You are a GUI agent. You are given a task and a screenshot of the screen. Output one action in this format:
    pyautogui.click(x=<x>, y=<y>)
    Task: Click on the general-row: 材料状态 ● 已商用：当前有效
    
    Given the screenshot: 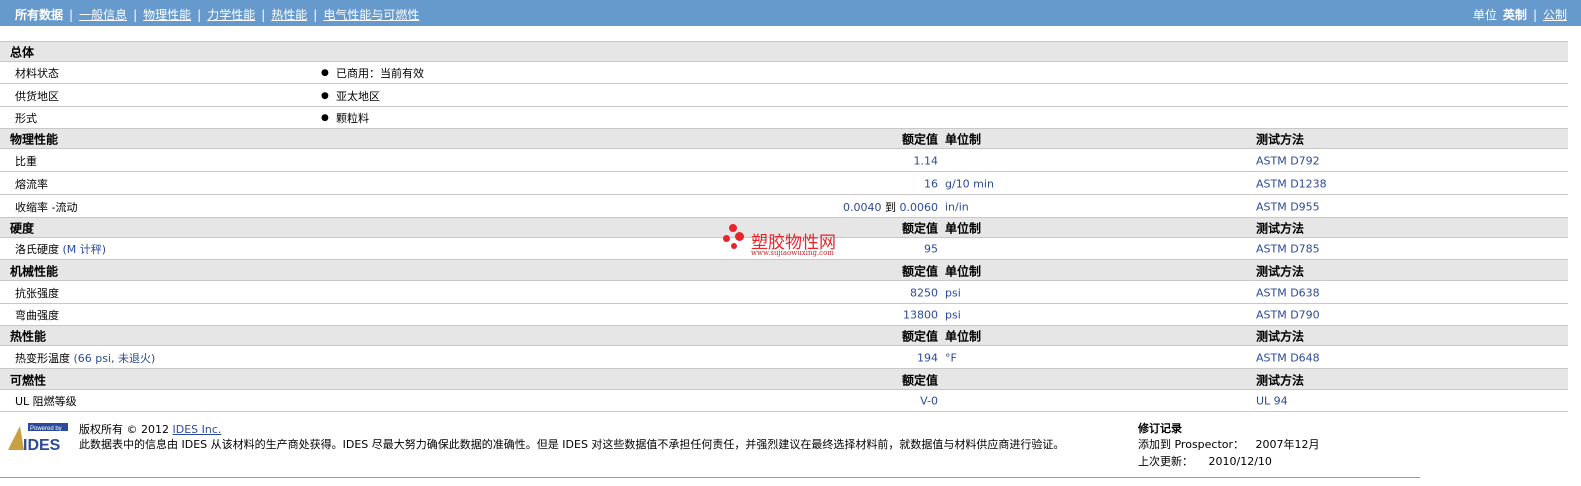 What is the action you would take?
    pyautogui.click(x=784, y=72)
    